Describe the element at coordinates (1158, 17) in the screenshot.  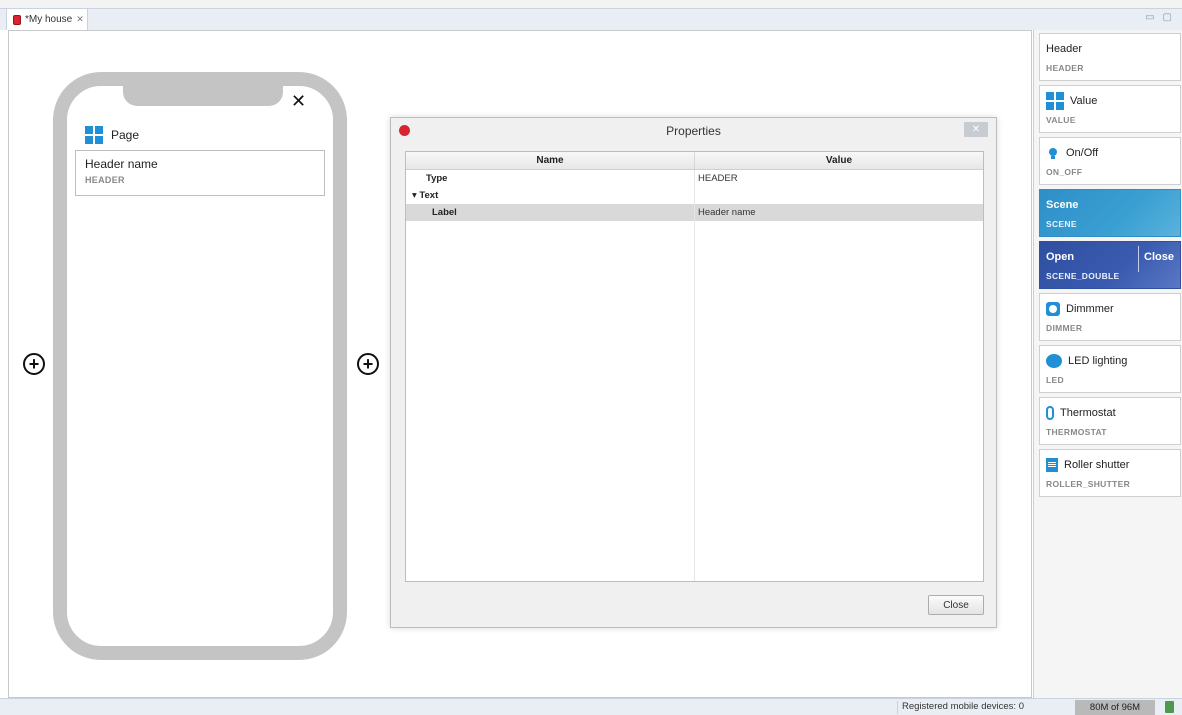
I see `window-controls: ▭ ▢` at that location.